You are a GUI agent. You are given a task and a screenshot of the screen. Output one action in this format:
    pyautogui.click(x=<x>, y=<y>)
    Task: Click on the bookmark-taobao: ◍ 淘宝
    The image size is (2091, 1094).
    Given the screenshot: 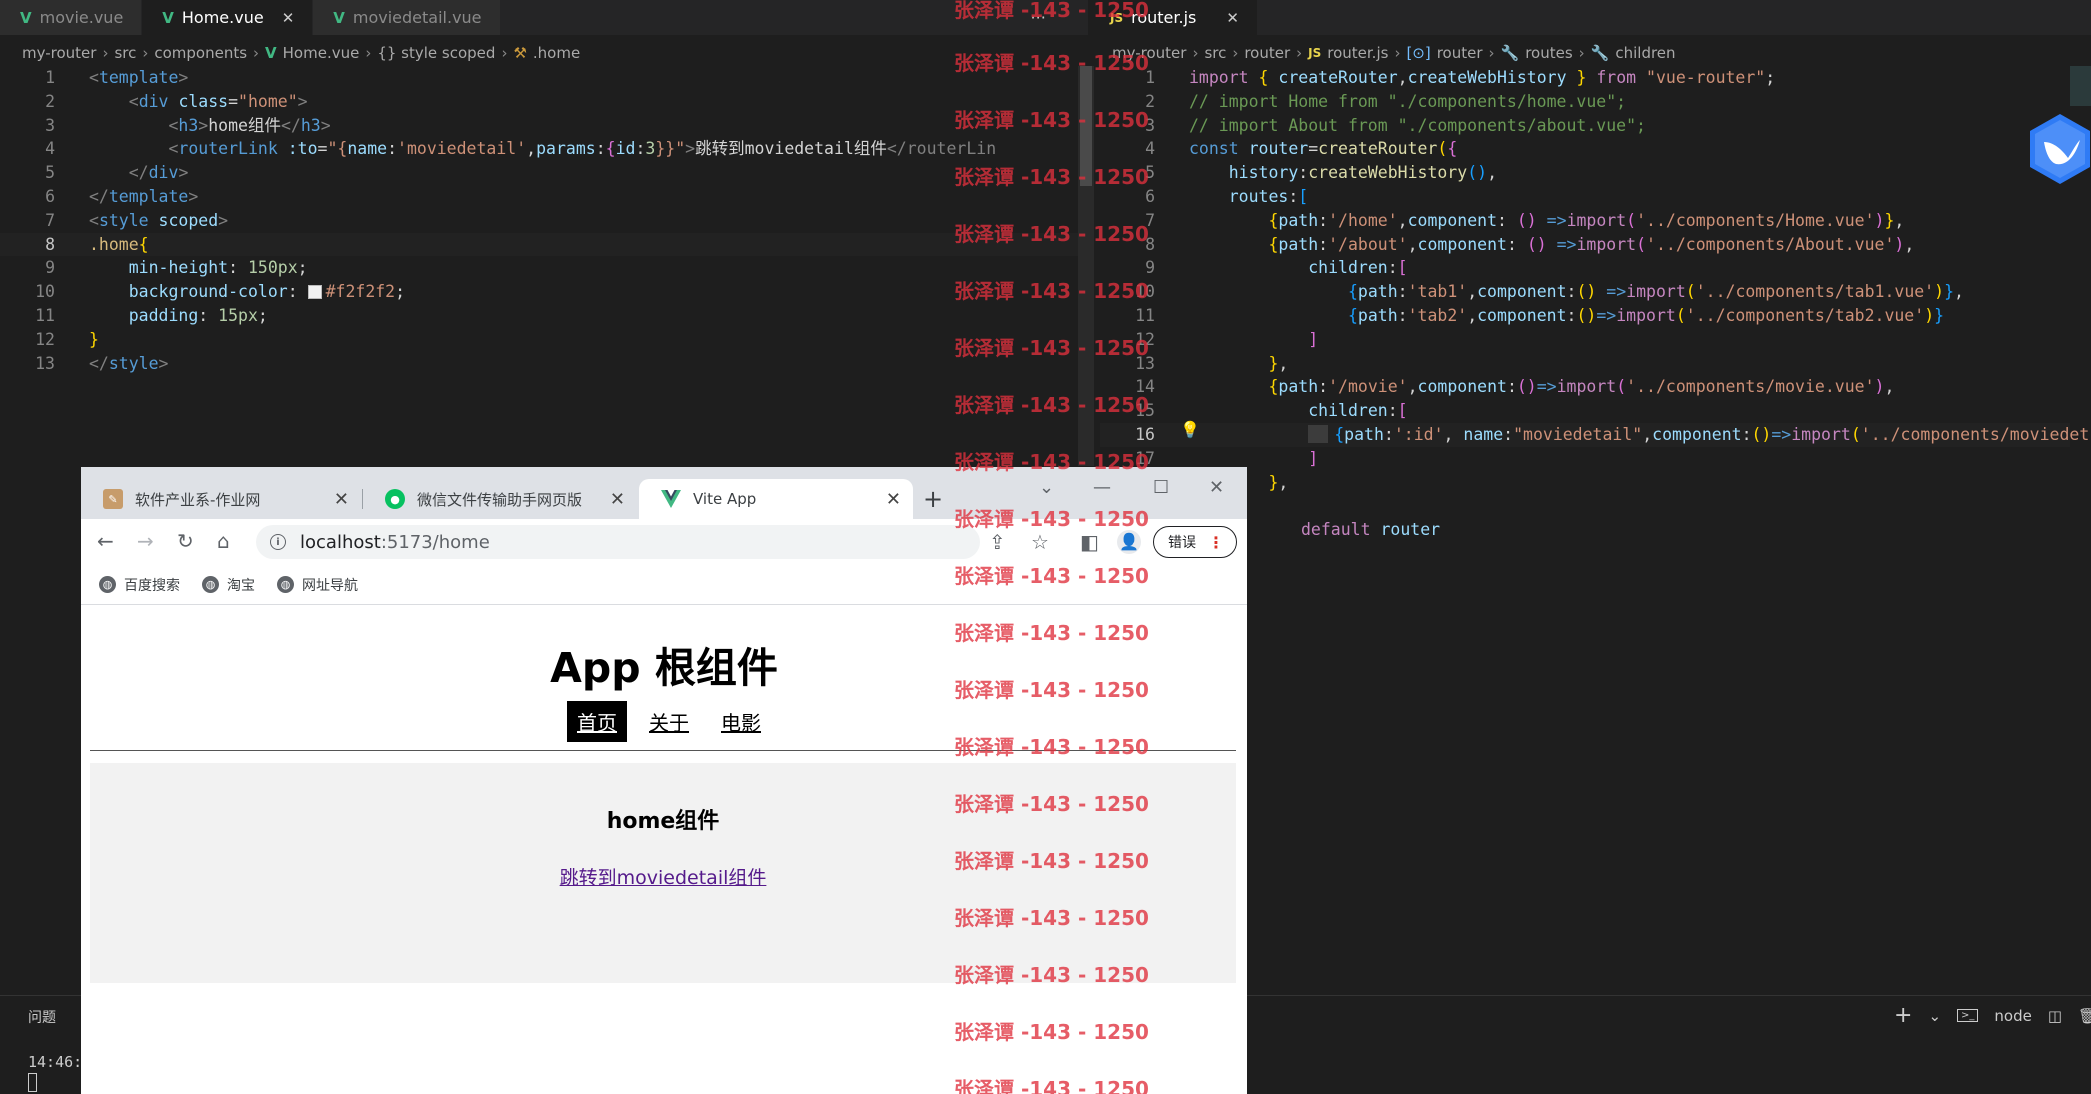 What is the action you would take?
    pyautogui.click(x=228, y=585)
    